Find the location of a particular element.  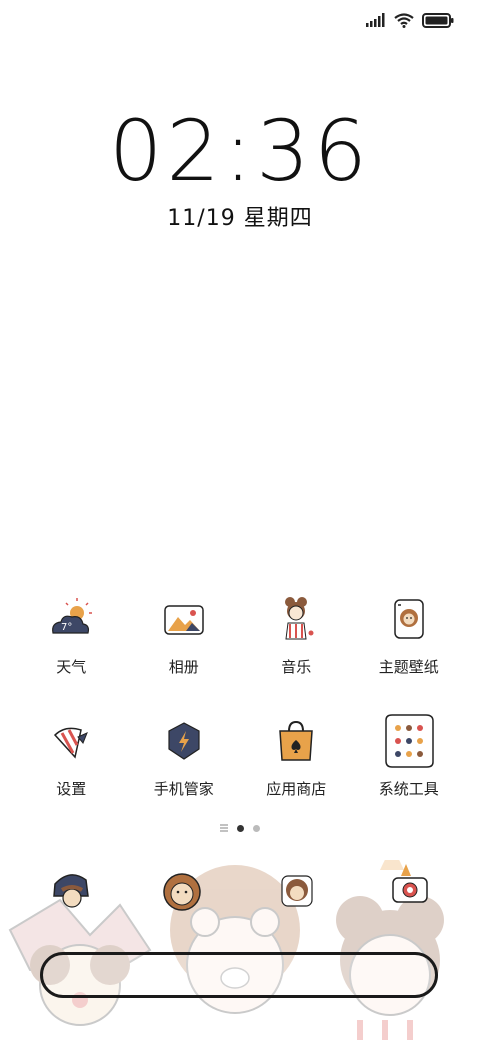

app-security: 手机管家 is located at coordinates (184, 755).